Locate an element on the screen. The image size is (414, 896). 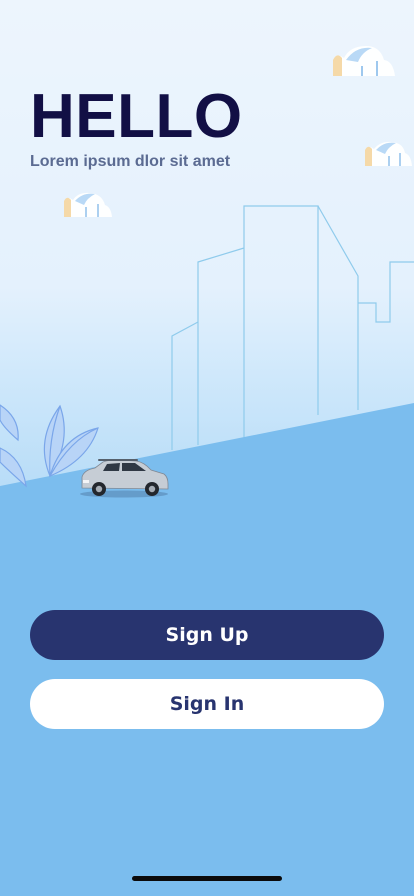
home-indicator is located at coordinates (207, 878).